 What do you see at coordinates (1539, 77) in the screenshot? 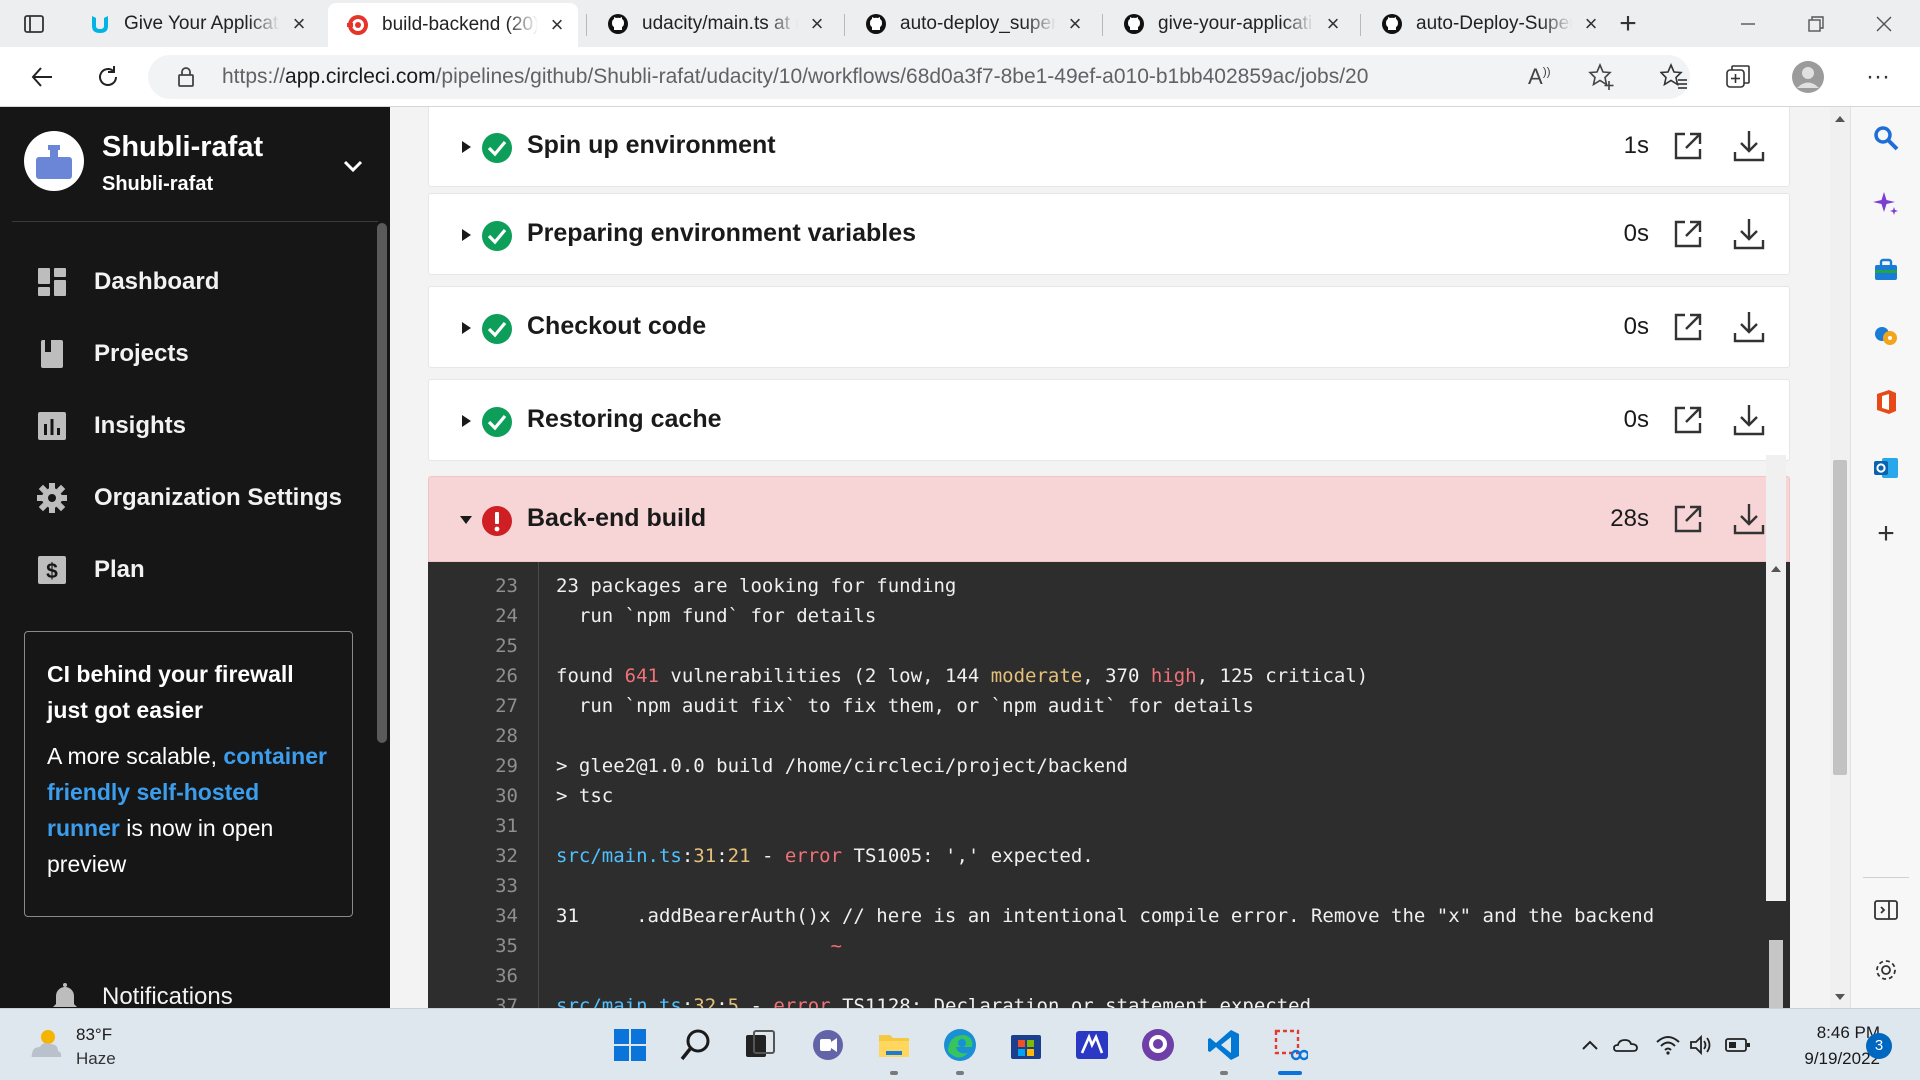
I see `read-aloud-icon: A))` at bounding box center [1539, 77].